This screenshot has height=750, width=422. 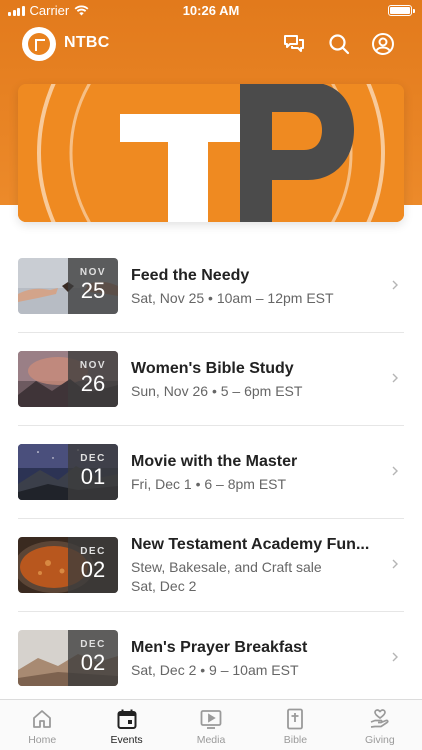 What do you see at coordinates (226, 567) in the screenshot?
I see `event-description: Stew, Bakesale, and Craft sale` at bounding box center [226, 567].